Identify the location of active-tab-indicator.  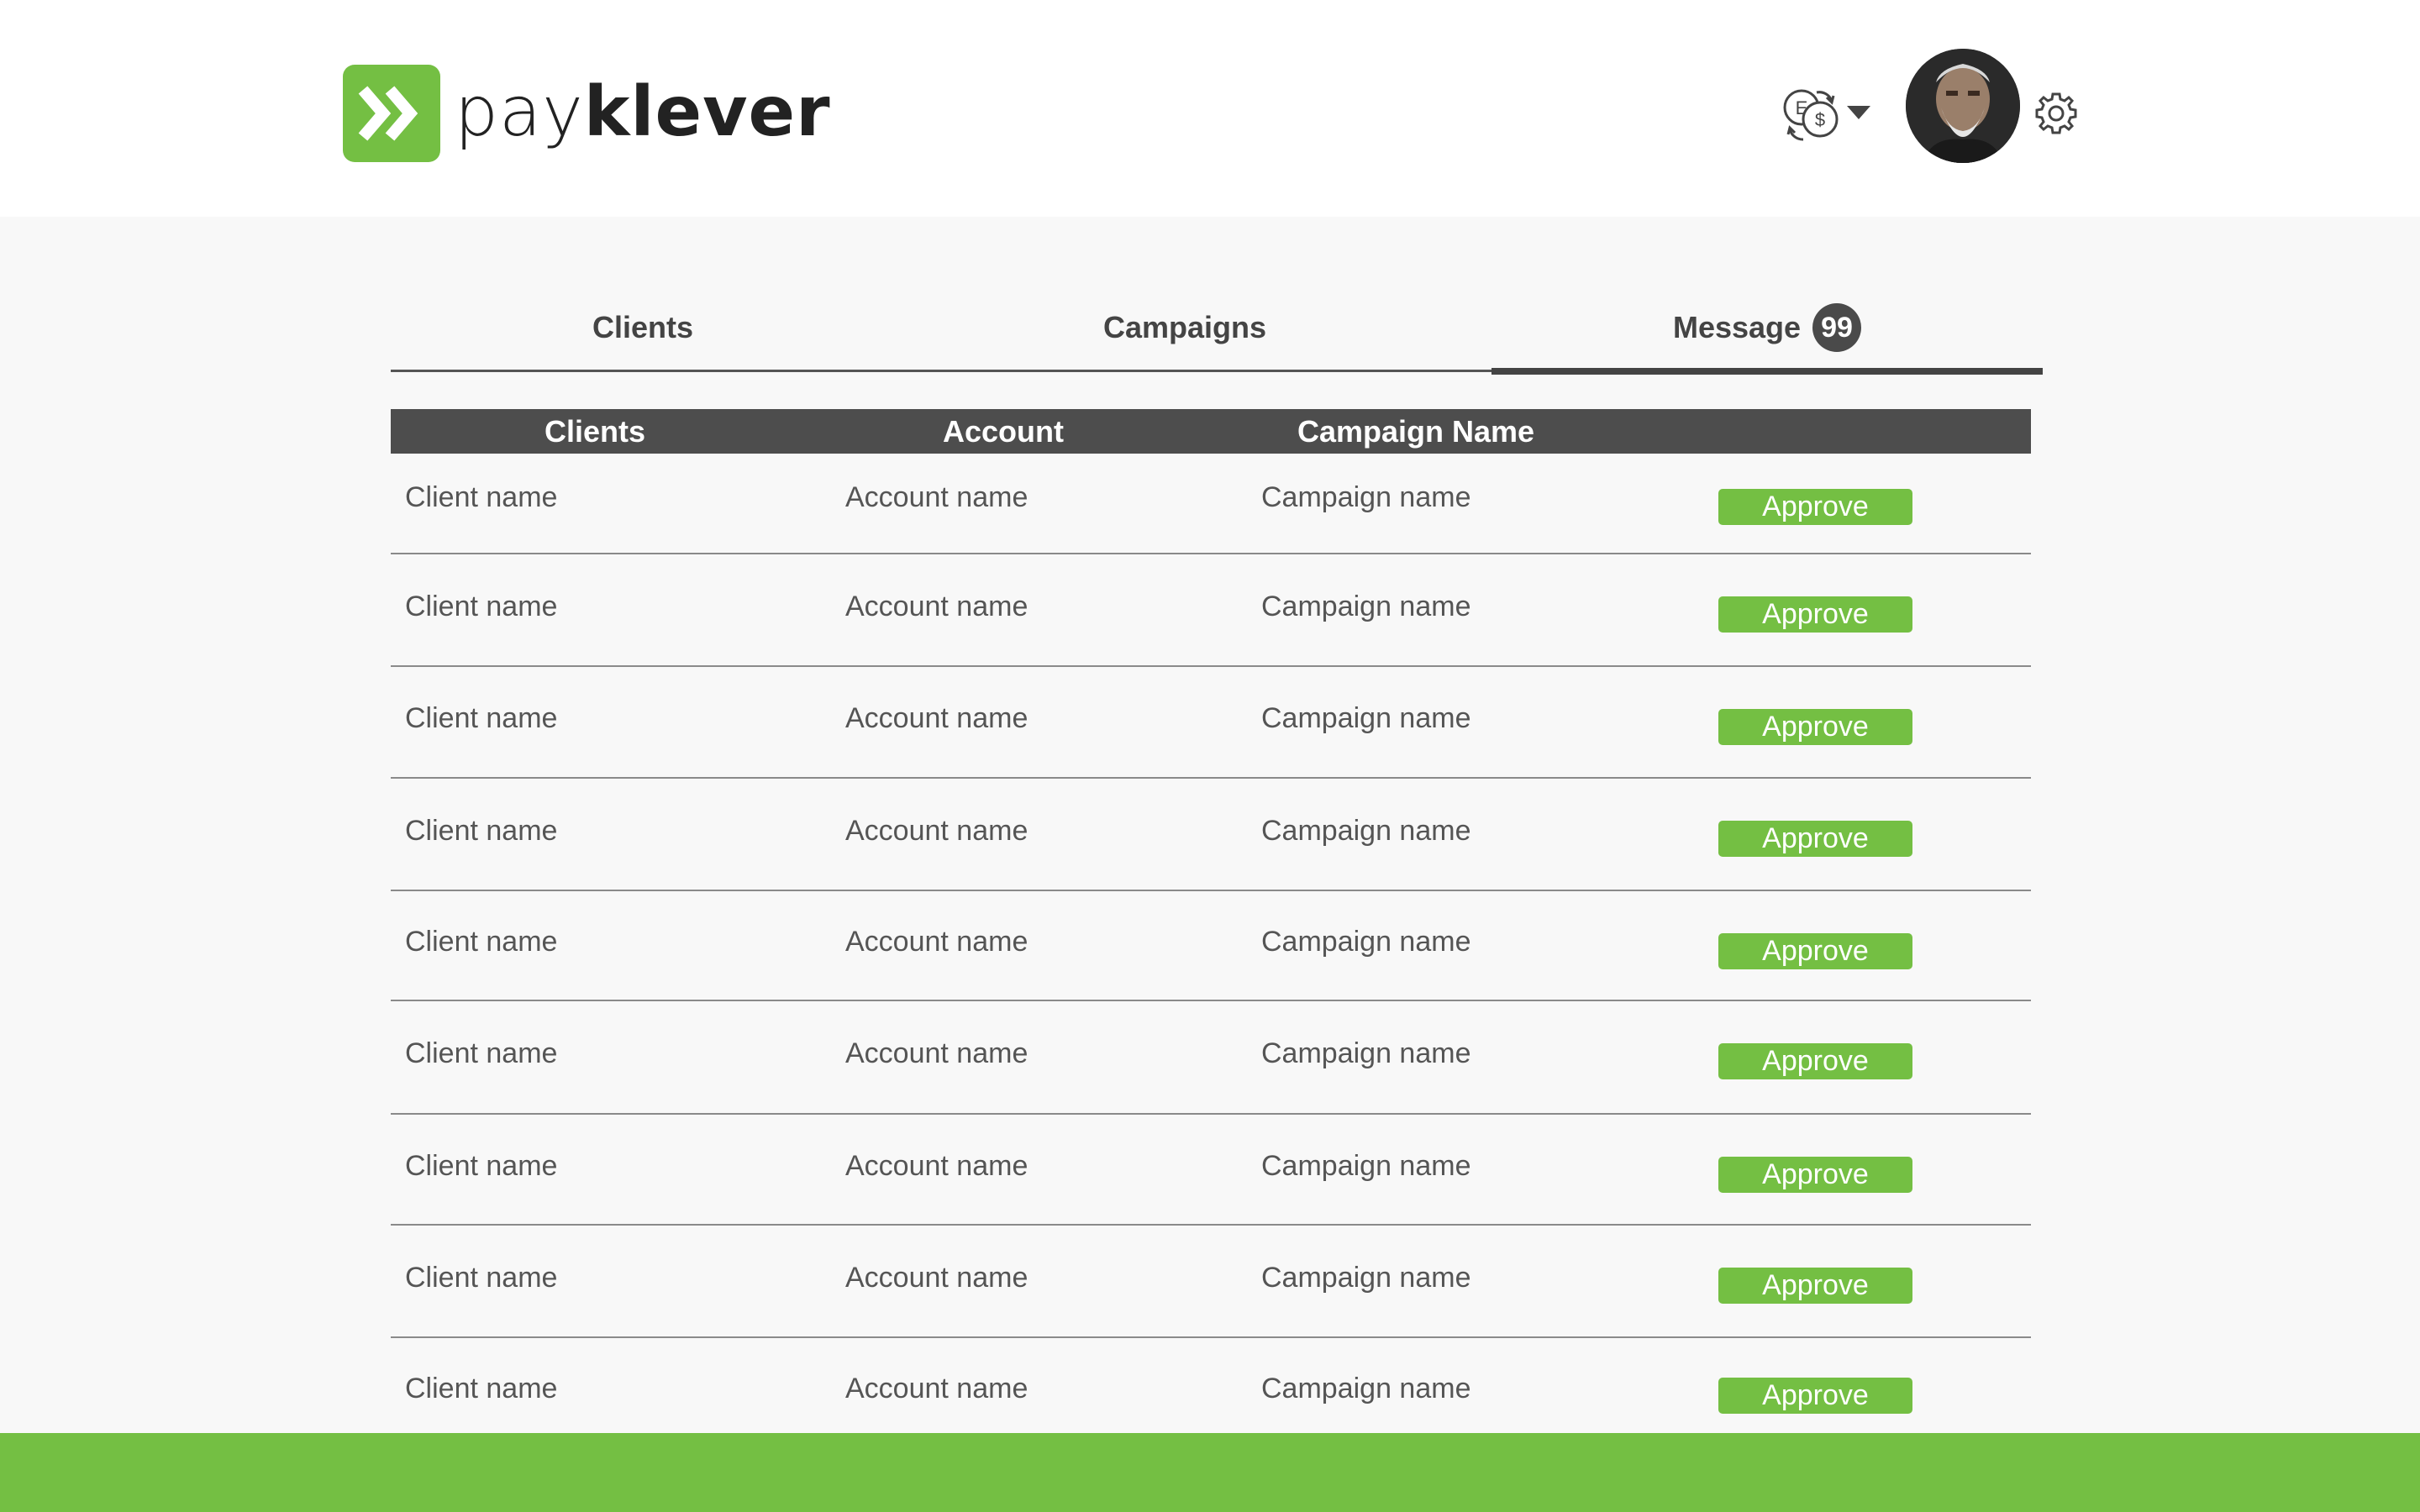
(1767, 371).